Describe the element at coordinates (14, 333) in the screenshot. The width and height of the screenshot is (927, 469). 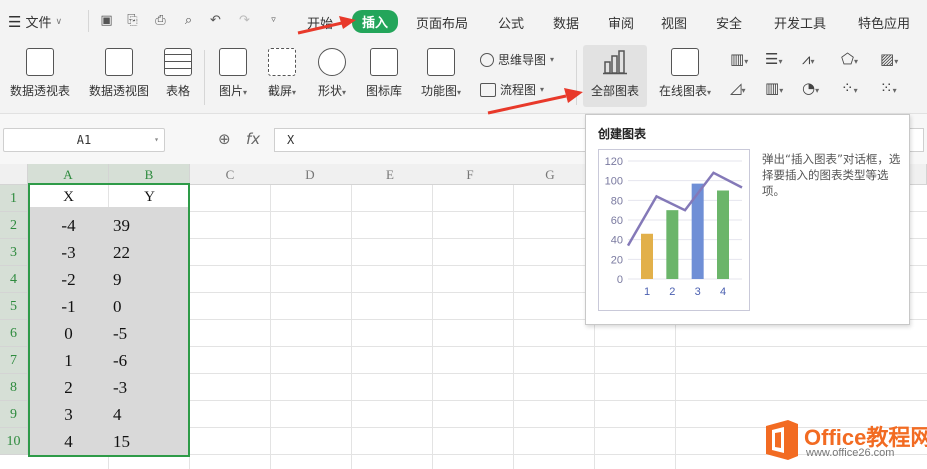
I see `row-header-6: 6` at that location.